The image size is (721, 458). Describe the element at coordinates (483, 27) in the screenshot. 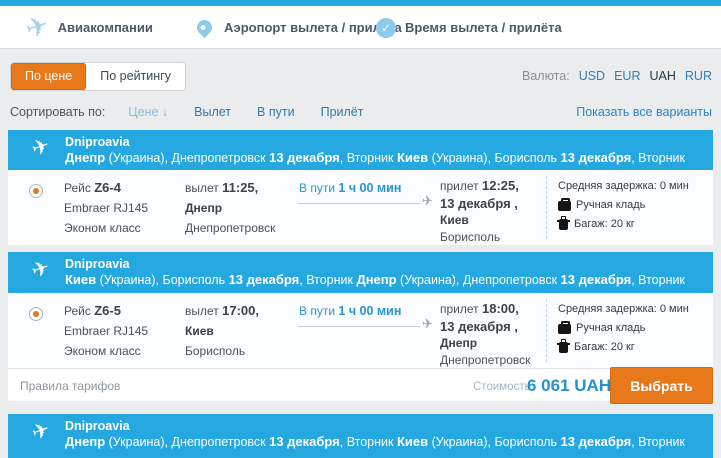

I see `filter-times-label: Время вылета / прилёта` at that location.